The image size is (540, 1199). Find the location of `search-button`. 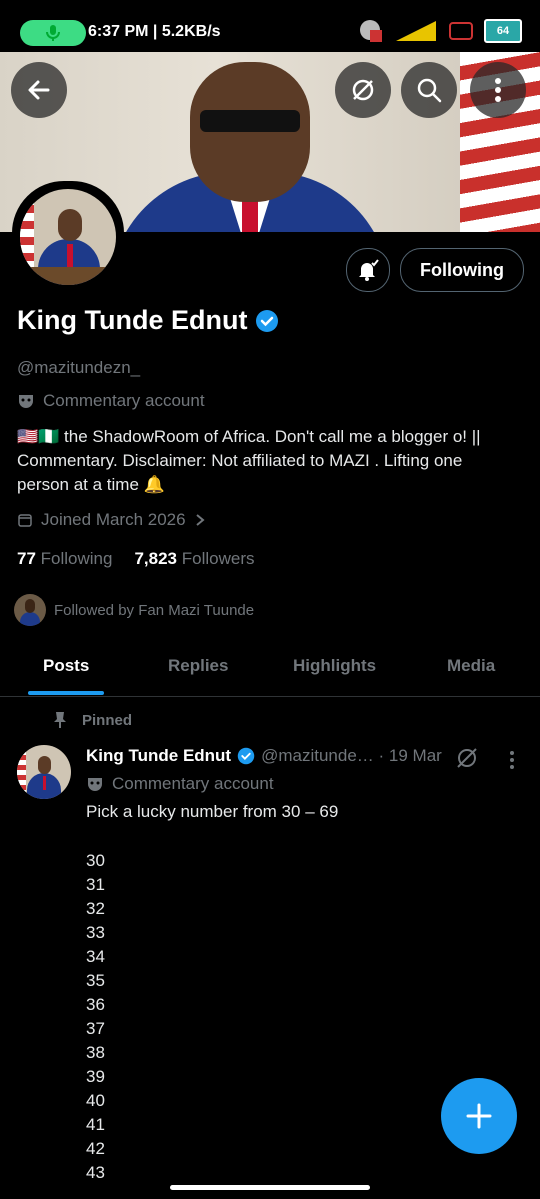

search-button is located at coordinates (429, 90).